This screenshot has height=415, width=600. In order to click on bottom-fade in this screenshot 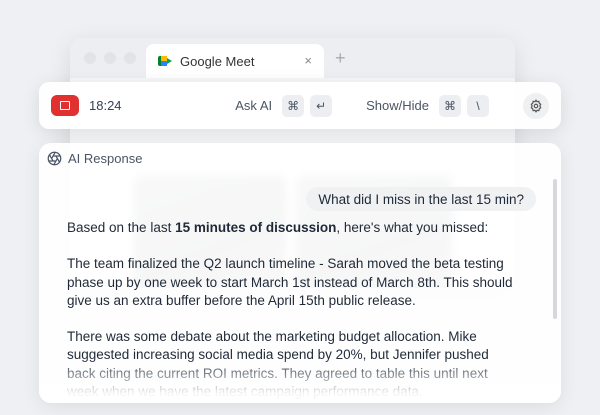, I will do `click(300, 380)`.